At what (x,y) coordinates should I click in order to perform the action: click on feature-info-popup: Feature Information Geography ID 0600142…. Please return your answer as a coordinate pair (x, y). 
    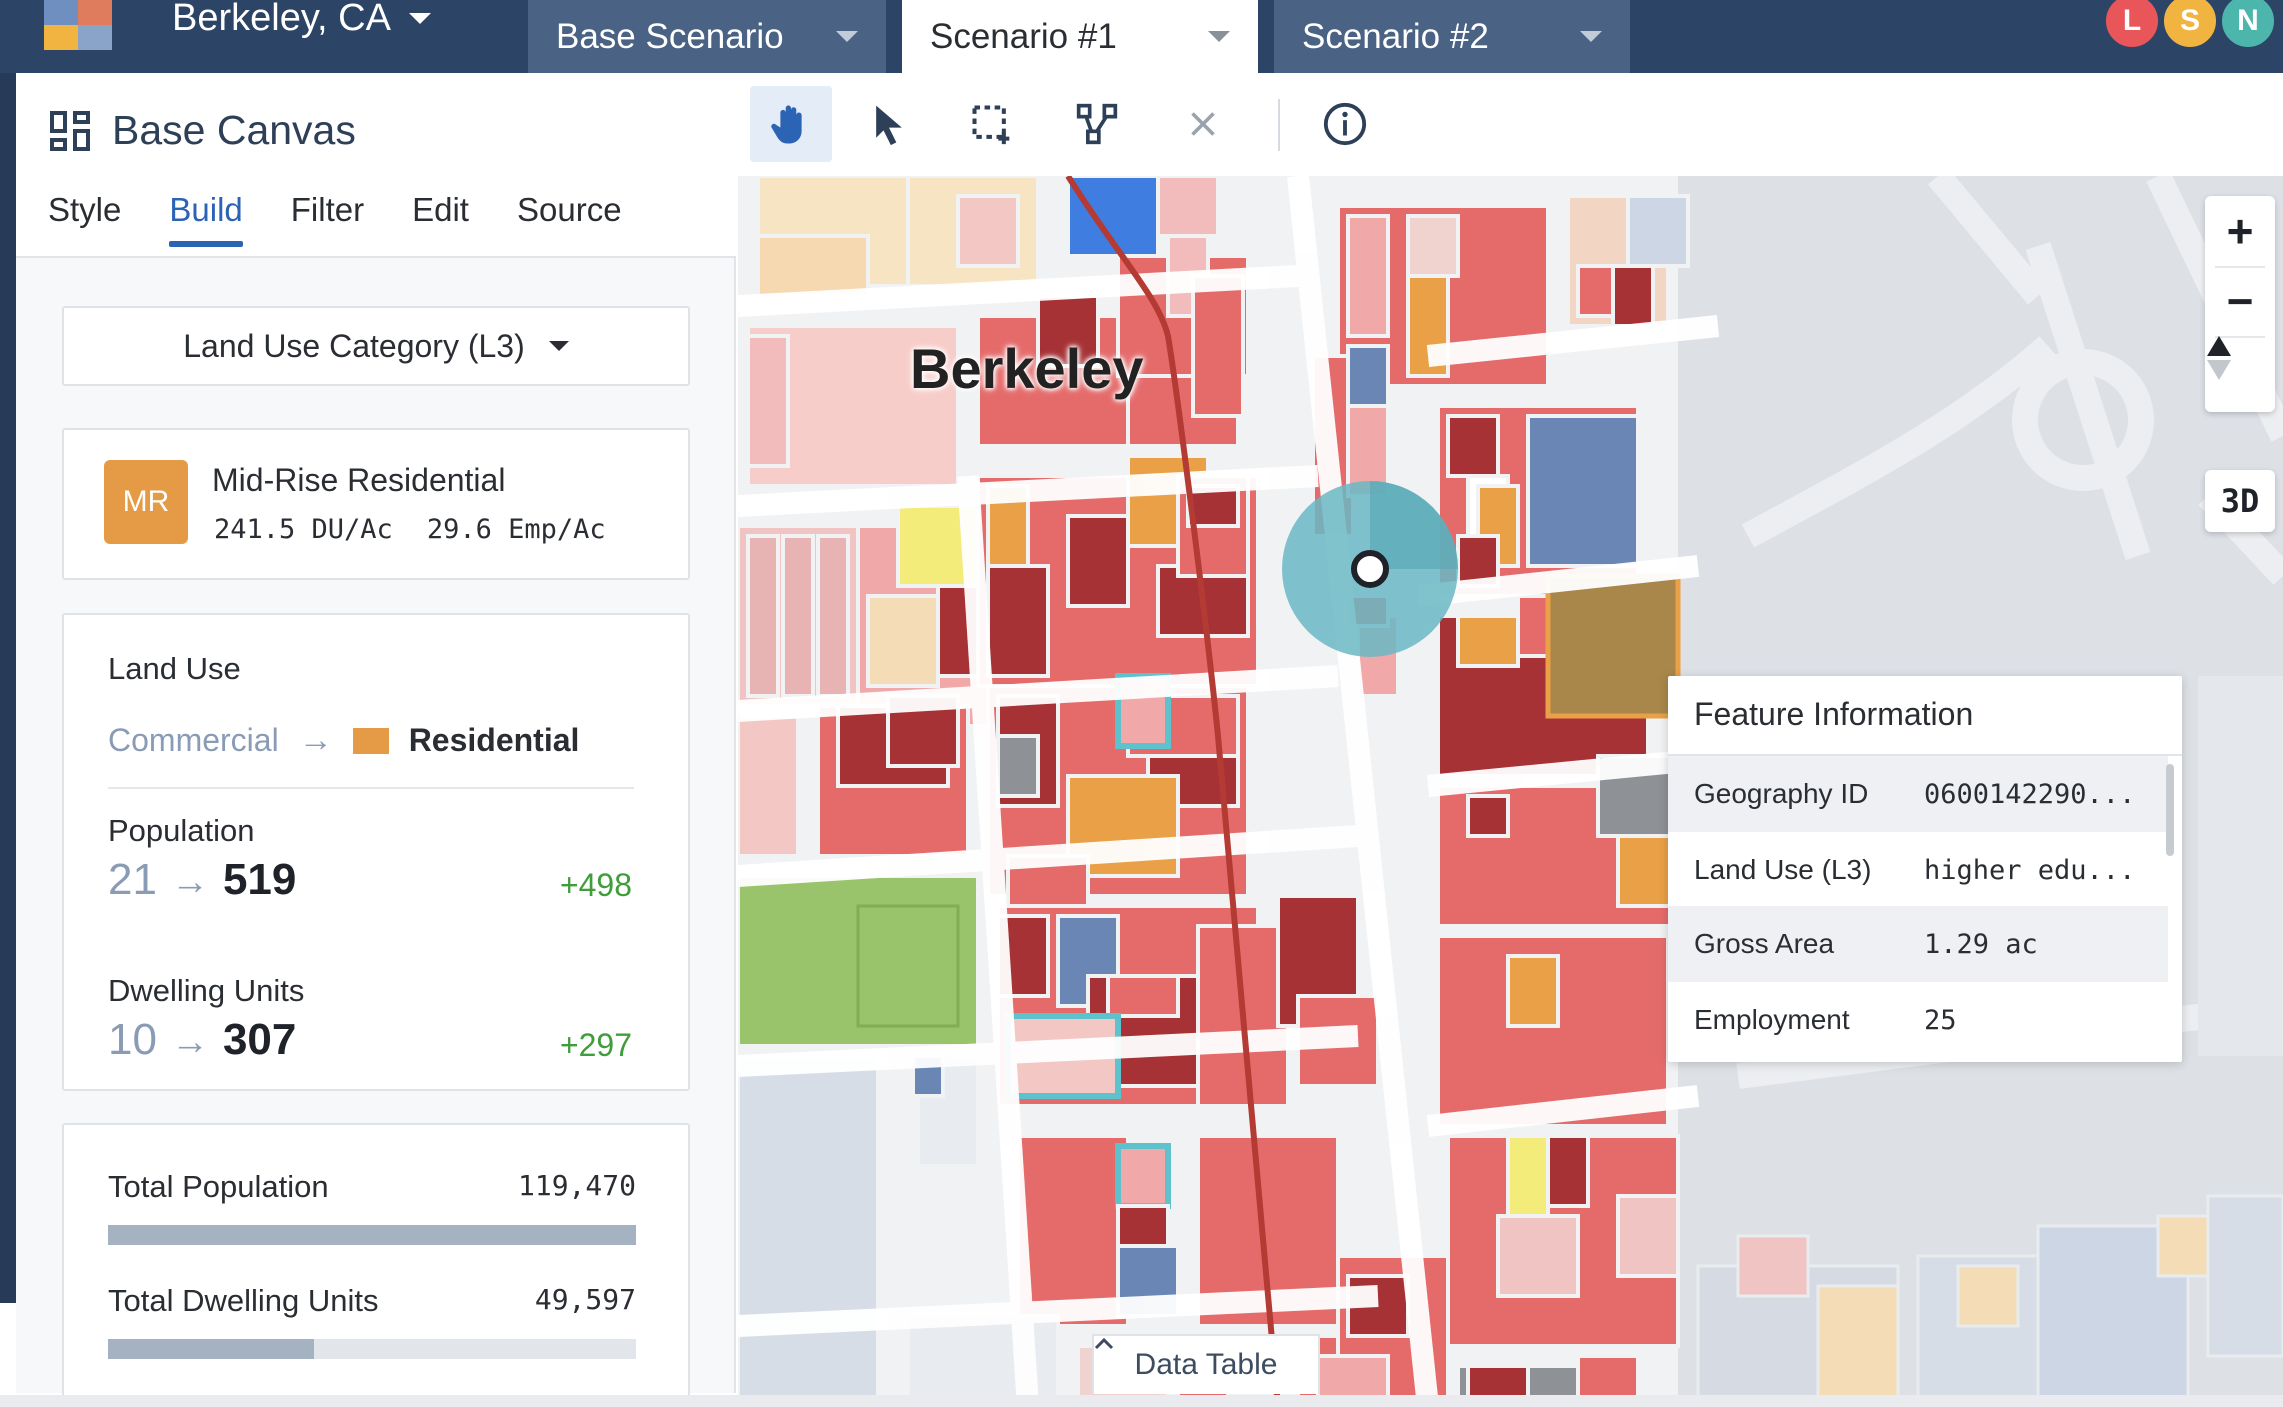
    Looking at the image, I should click on (1925, 869).